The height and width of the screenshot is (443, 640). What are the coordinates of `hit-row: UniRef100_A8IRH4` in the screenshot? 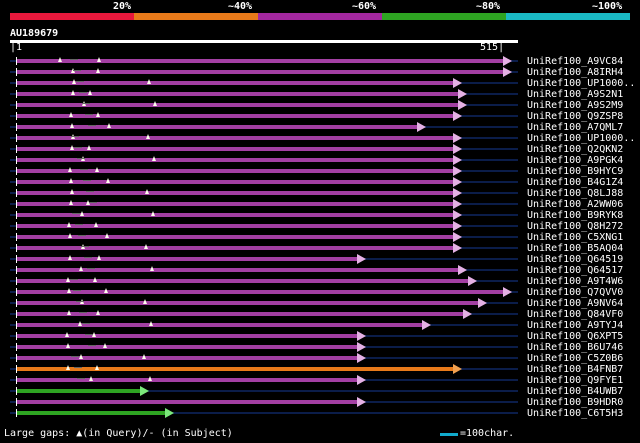 It's located at (320, 72).